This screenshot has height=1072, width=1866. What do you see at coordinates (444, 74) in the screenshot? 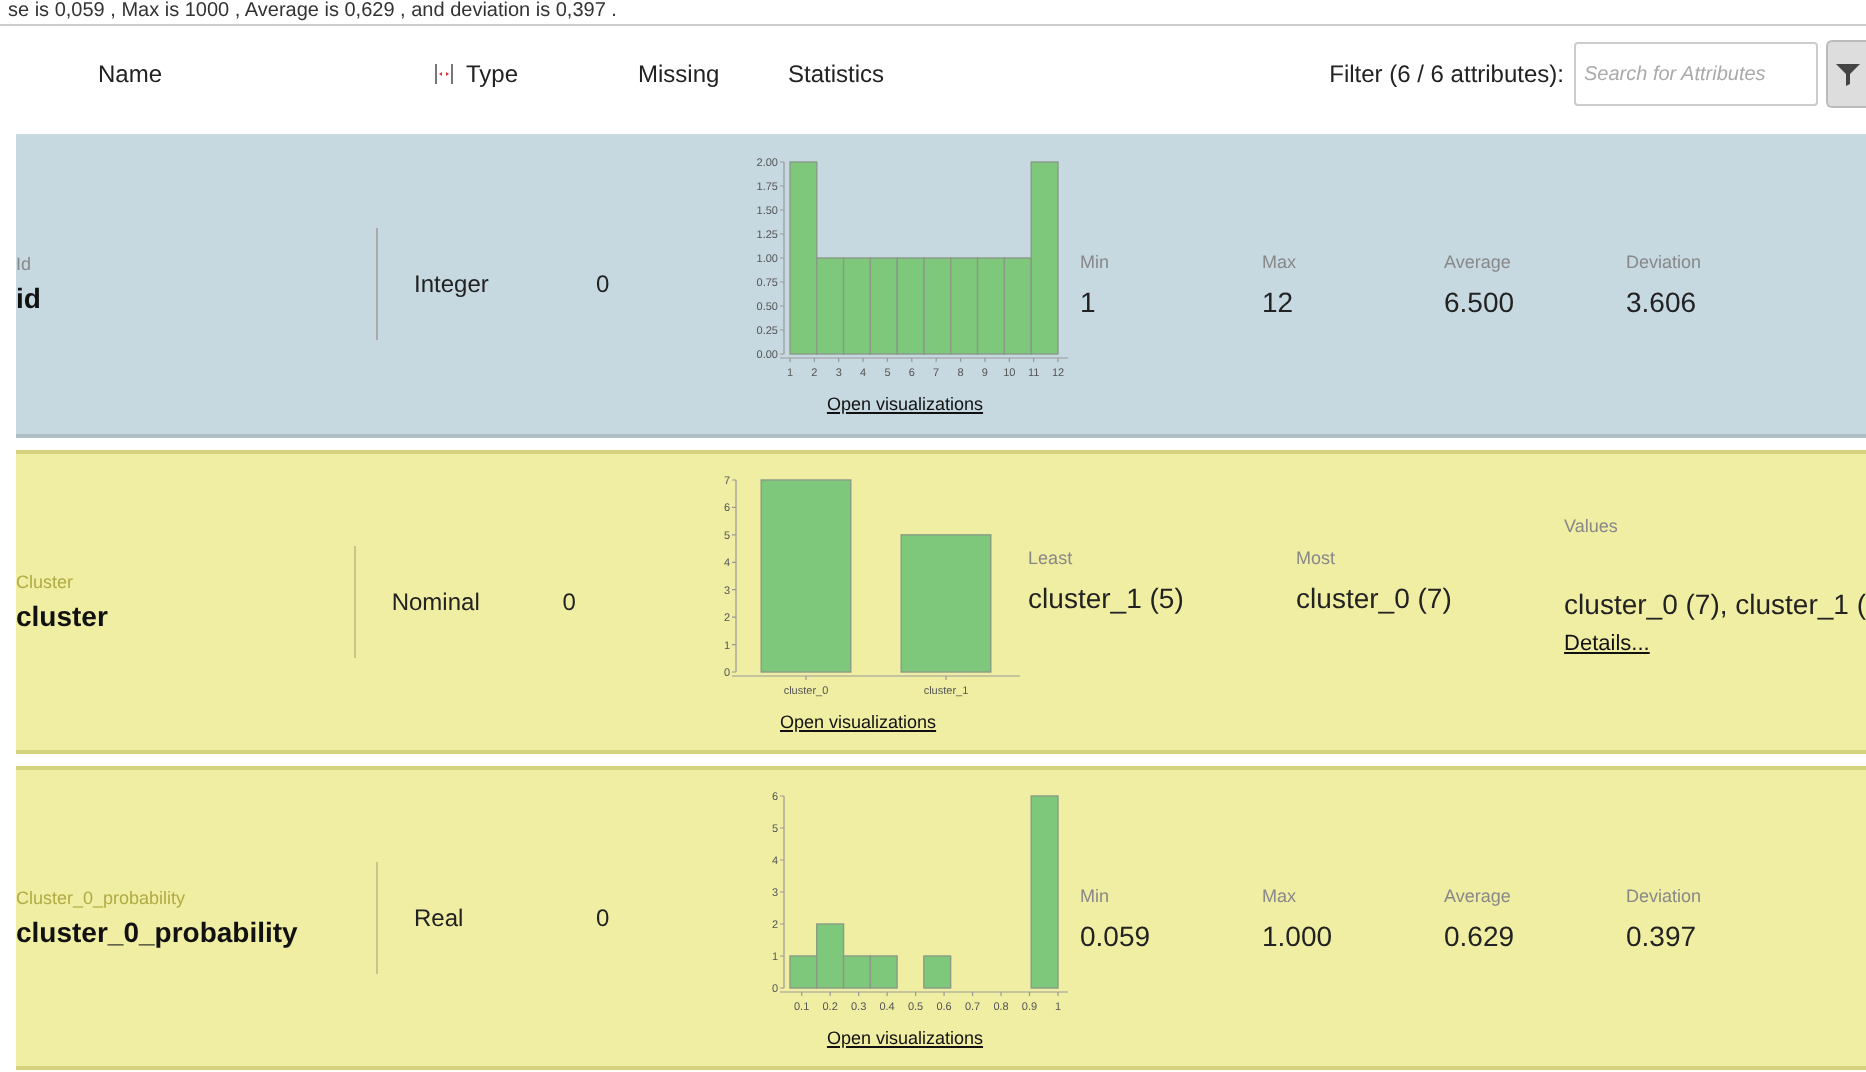
I see `resize-columns-icon` at bounding box center [444, 74].